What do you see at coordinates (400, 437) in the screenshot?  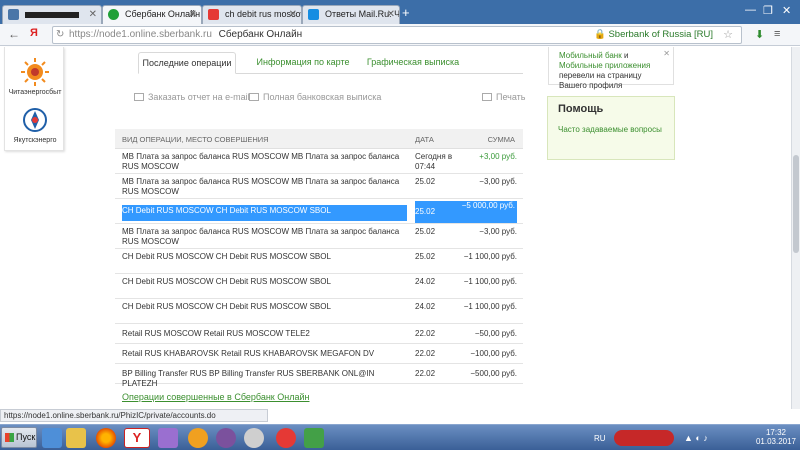 I see `windows-taskbar: Пуск Y RU ▲ ◐ ♪ 17:32 01.03.2017` at bounding box center [400, 437].